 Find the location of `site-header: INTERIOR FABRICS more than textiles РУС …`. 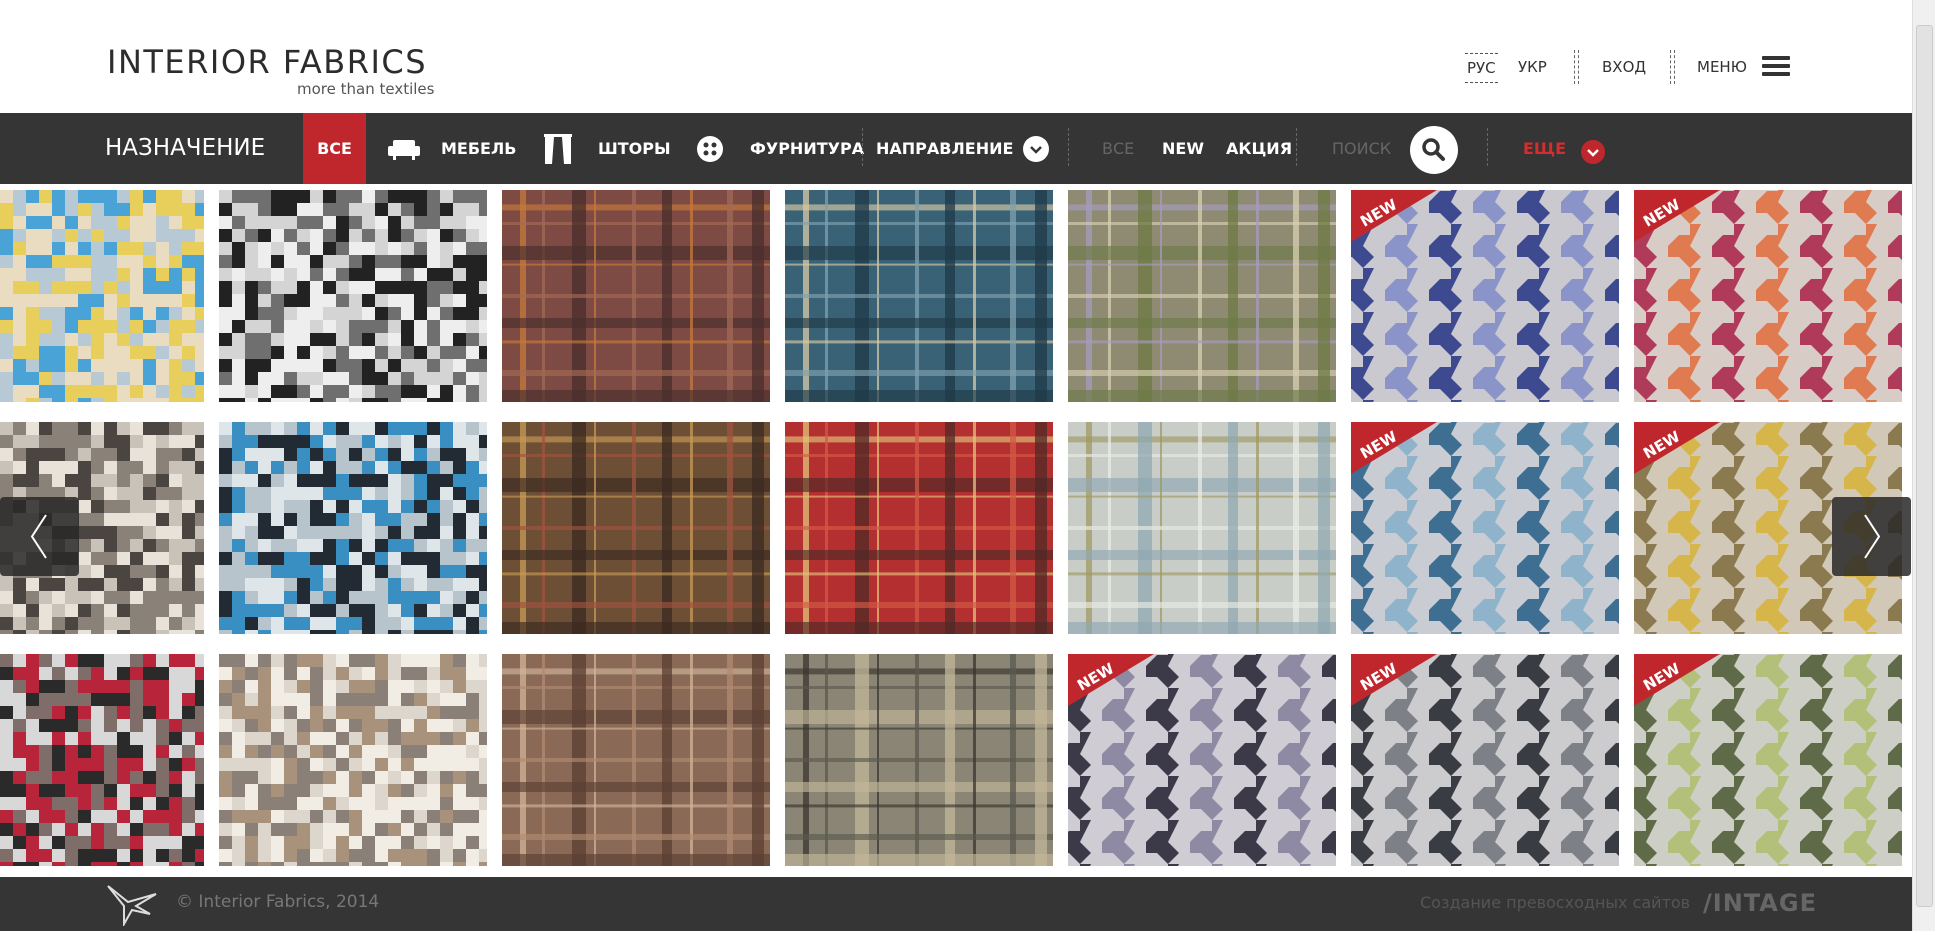

site-header: INTERIOR FABRICS more than textiles РУС … is located at coordinates (956, 56).